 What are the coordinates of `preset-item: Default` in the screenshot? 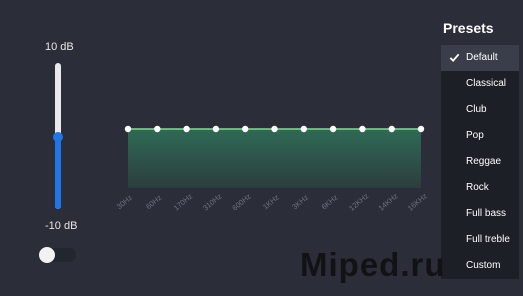 It's located at (480, 58).